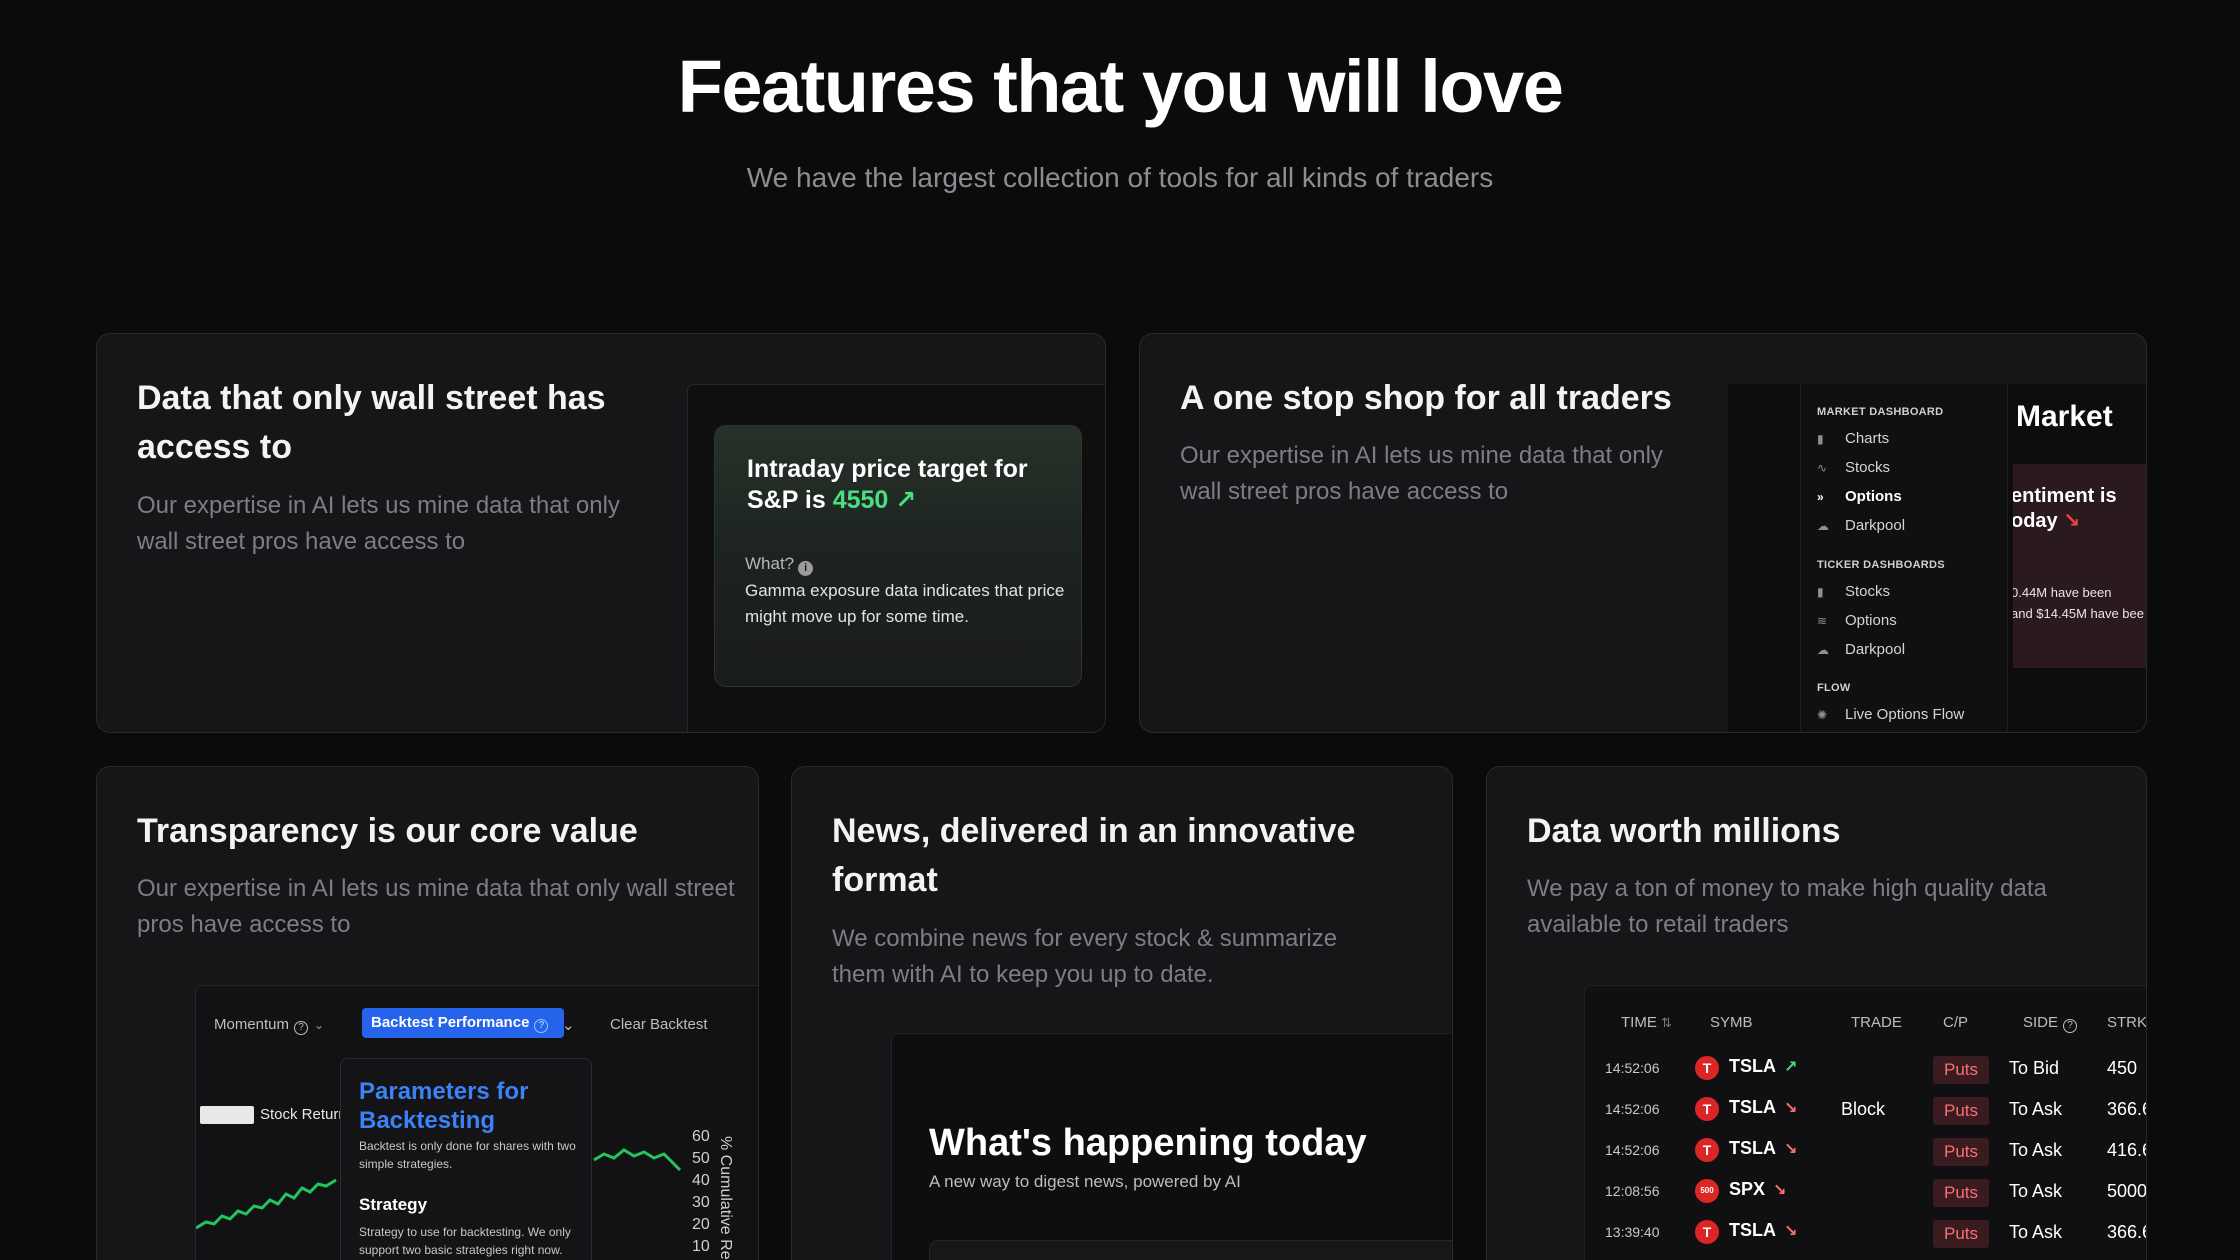 The height and width of the screenshot is (1260, 2240). Describe the element at coordinates (1876, 1022) in the screenshot. I see `column-header-trade: TRADE` at that location.